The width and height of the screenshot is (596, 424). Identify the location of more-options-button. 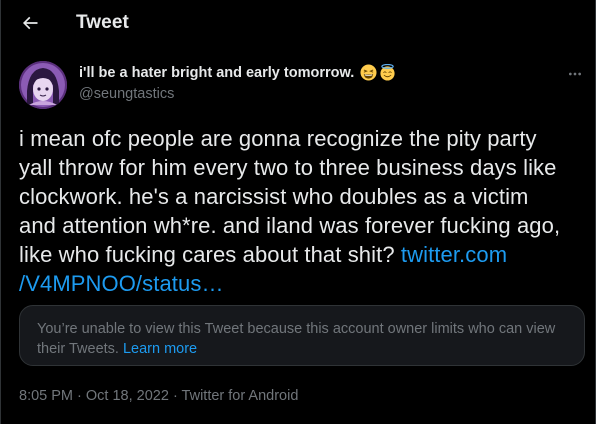
(575, 74).